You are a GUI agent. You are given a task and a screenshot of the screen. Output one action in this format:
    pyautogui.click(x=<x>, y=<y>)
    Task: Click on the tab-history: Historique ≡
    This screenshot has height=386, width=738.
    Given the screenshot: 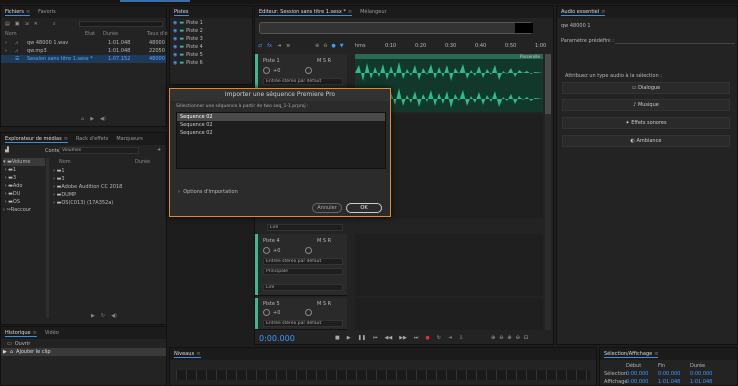 What is the action you would take?
    pyautogui.click(x=21, y=333)
    